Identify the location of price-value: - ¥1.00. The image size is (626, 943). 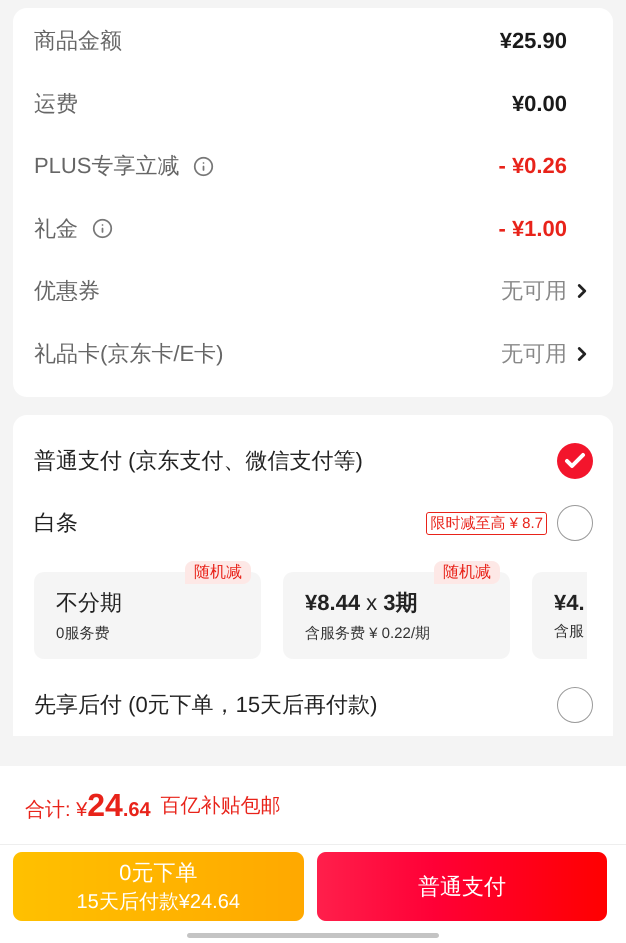
(532, 229).